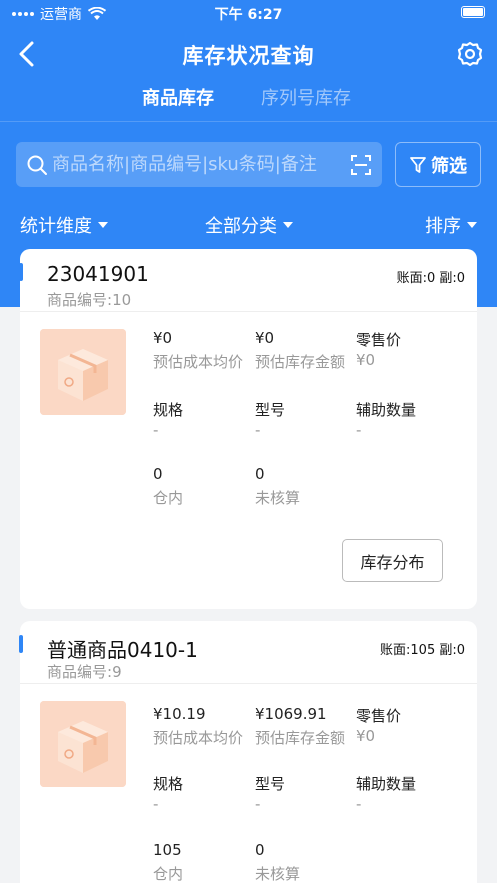 The image size is (497, 883). What do you see at coordinates (392, 560) in the screenshot?
I see `stock-distribution-button: 库存分布` at bounding box center [392, 560].